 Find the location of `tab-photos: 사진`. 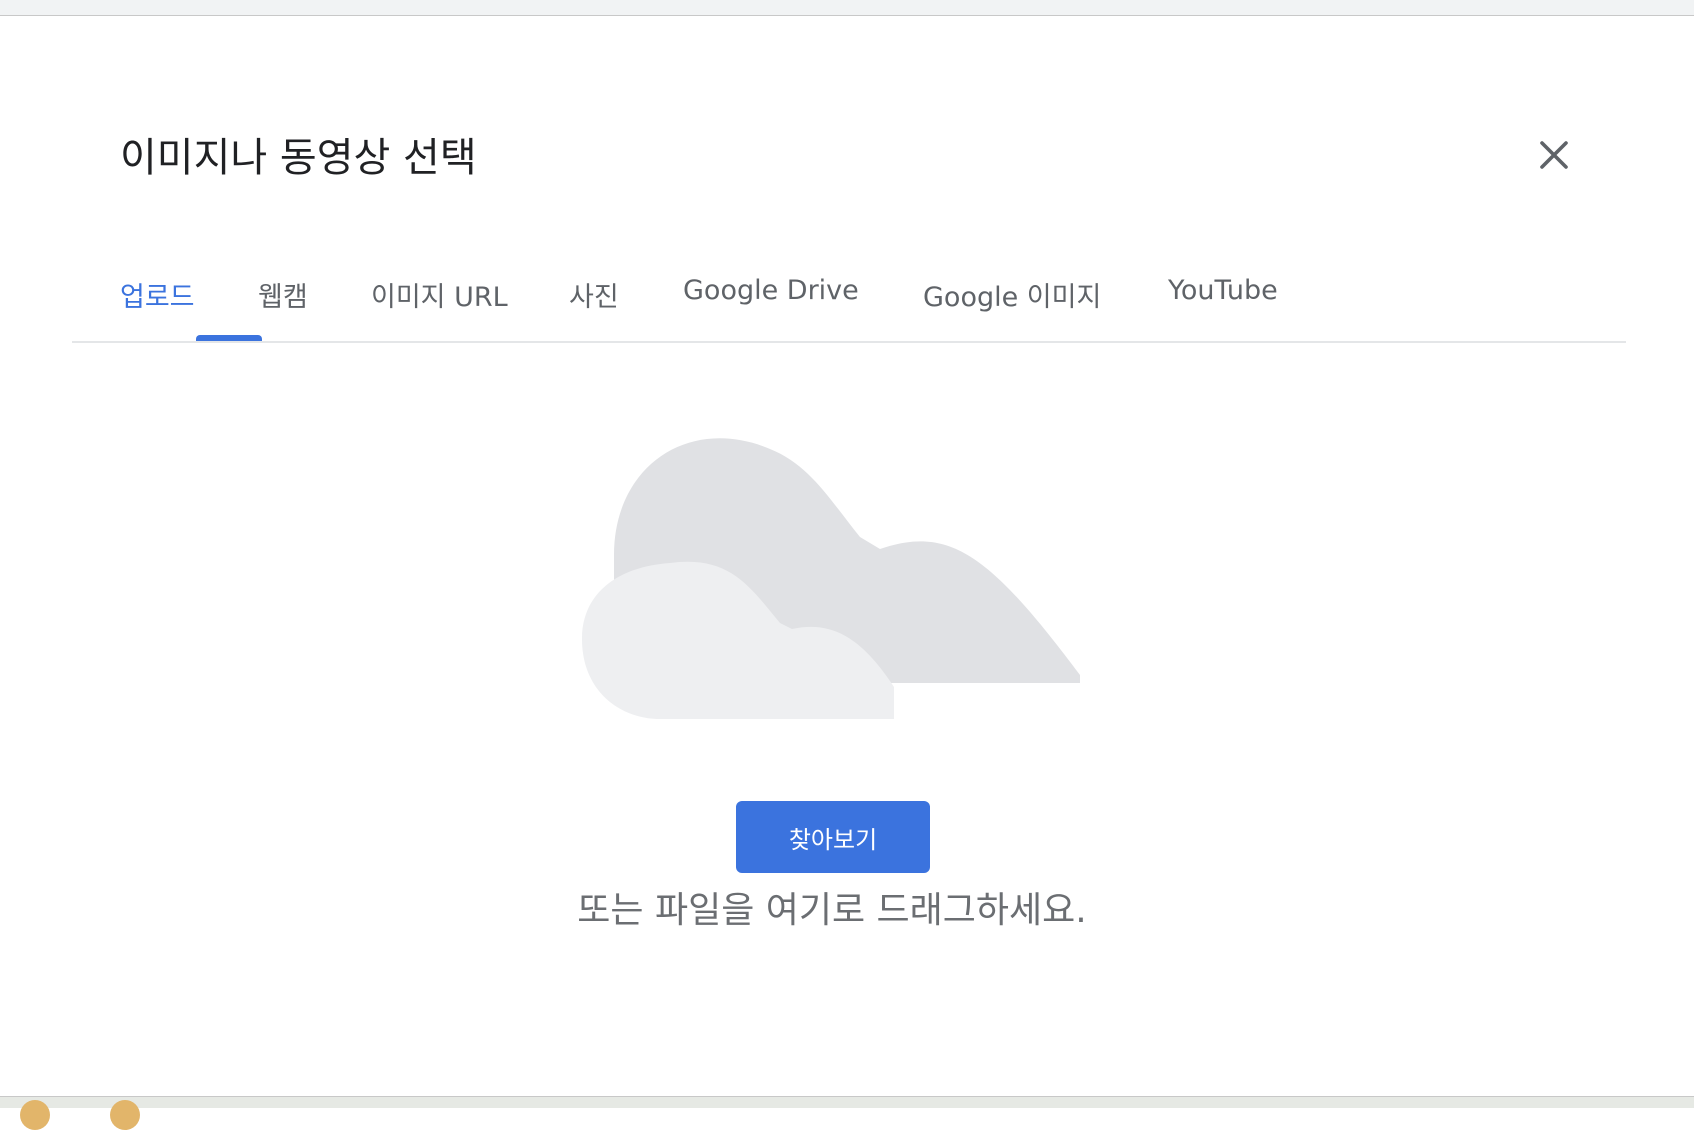

tab-photos: 사진 is located at coordinates (594, 294).